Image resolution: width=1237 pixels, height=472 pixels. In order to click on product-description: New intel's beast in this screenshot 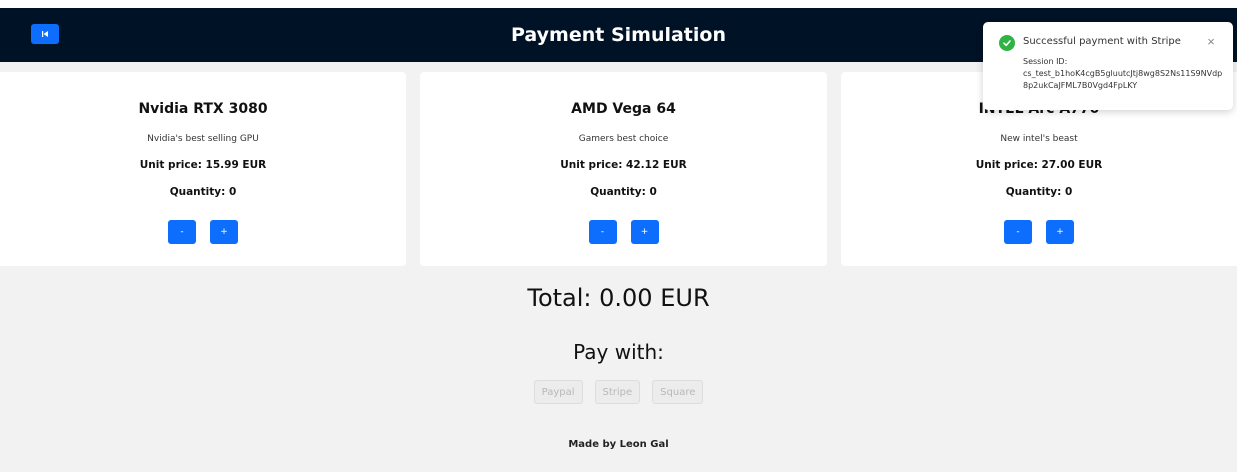, I will do `click(1039, 139)`.